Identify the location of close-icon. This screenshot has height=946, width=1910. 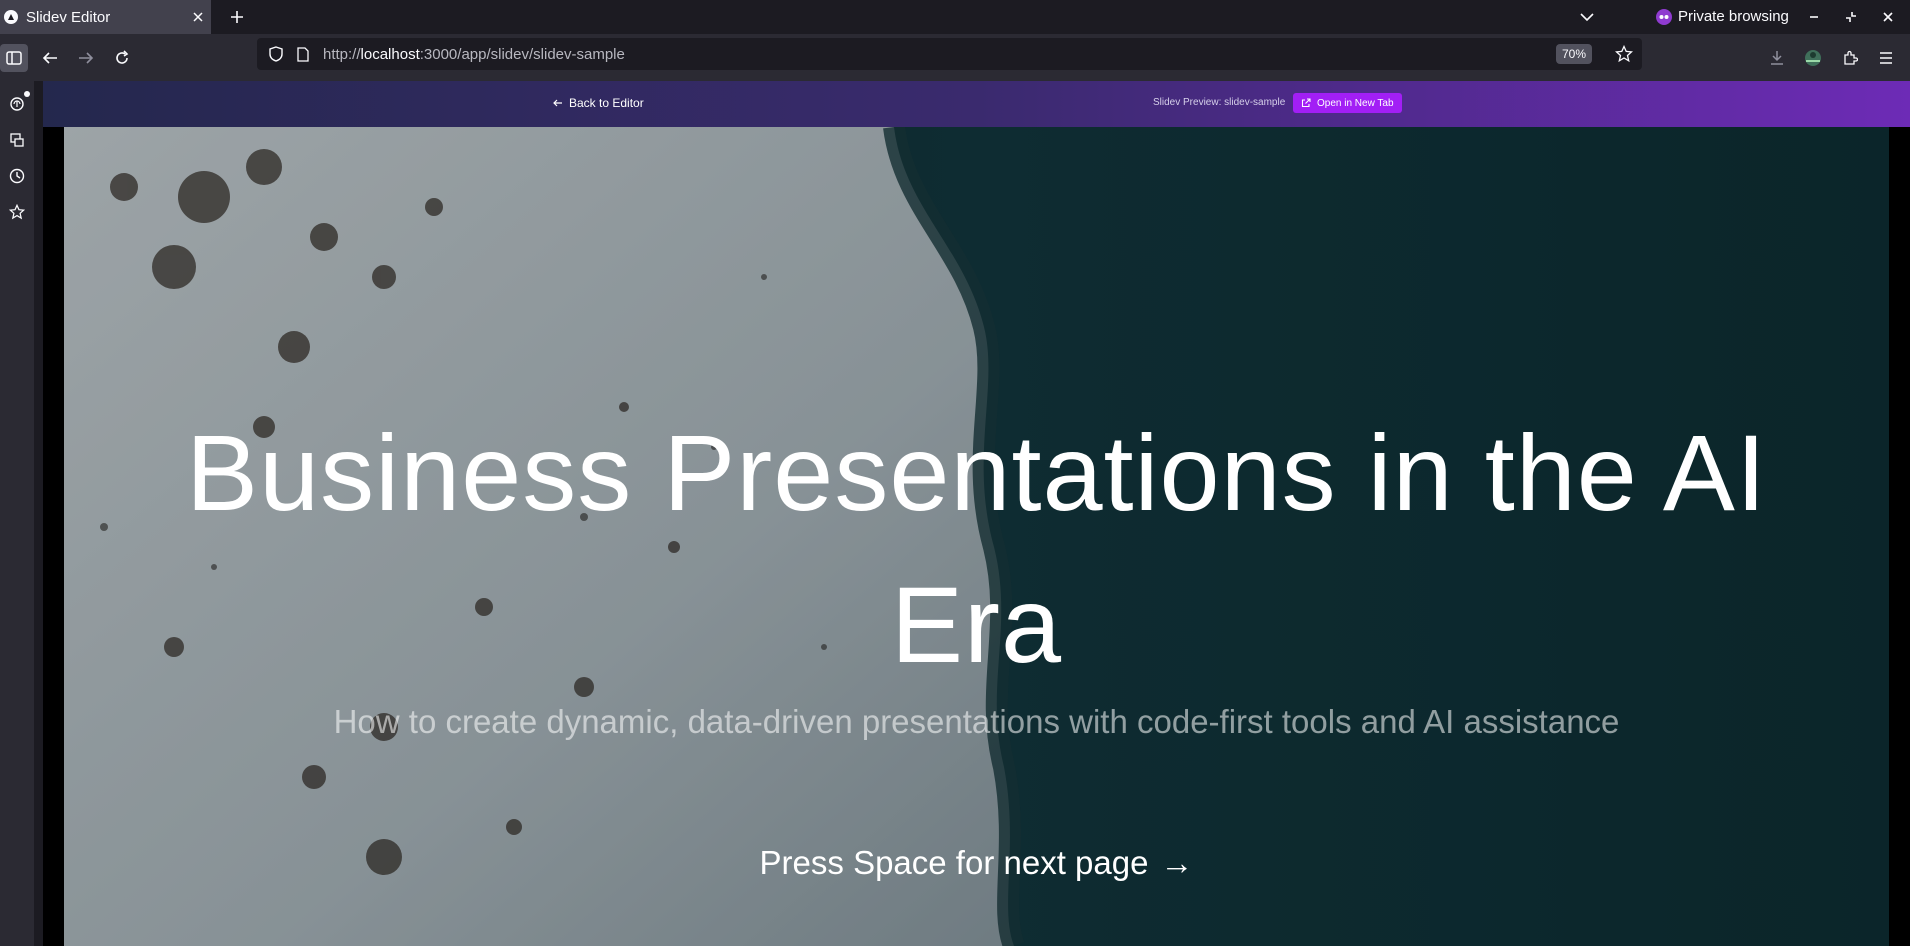
(1888, 17).